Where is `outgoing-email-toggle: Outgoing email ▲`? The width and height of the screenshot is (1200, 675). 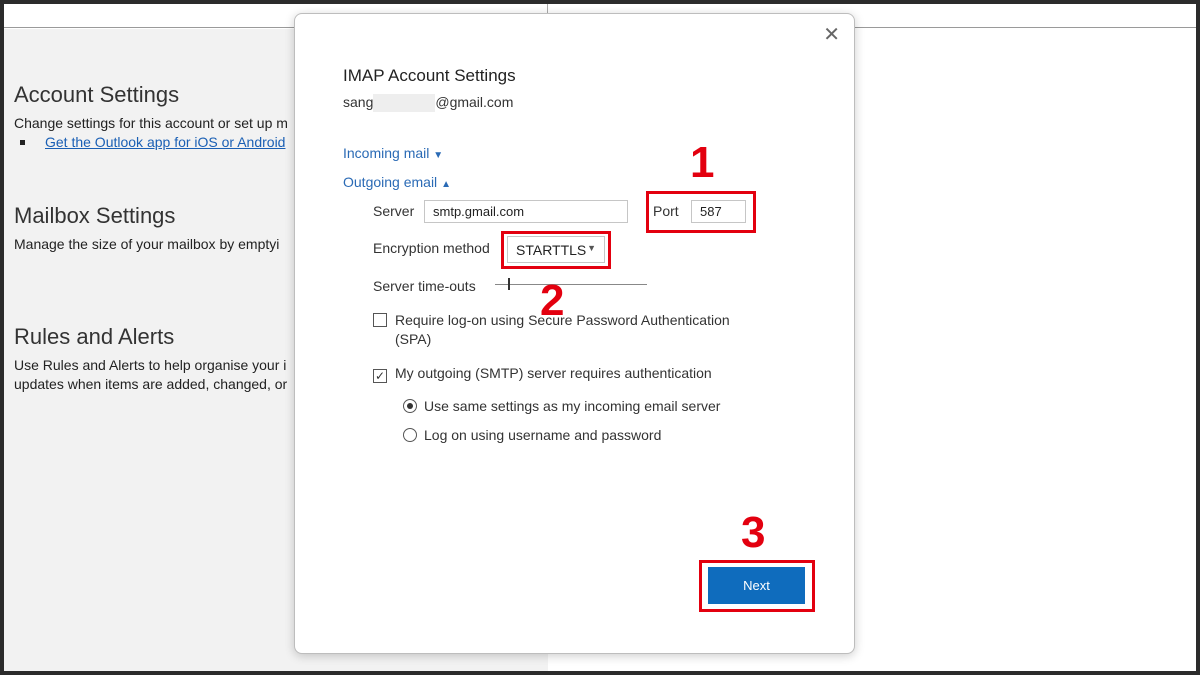 outgoing-email-toggle: Outgoing email ▲ is located at coordinates (397, 182).